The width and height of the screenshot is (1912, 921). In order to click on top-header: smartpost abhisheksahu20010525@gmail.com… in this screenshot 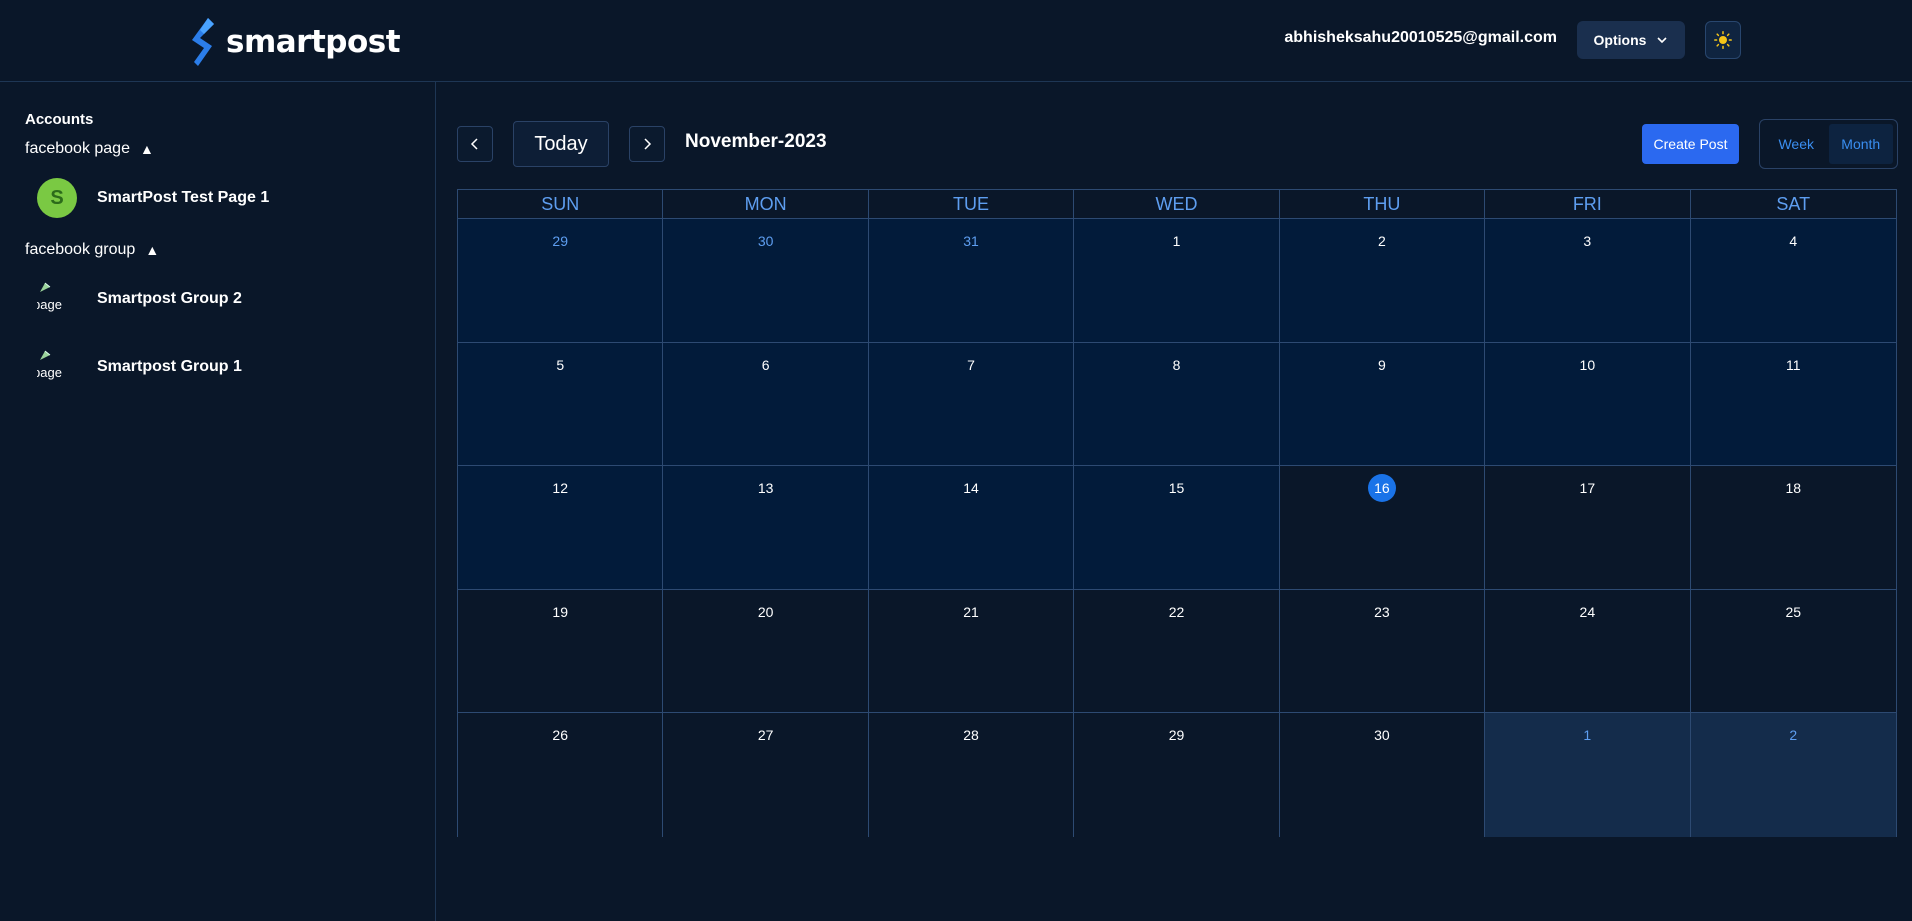, I will do `click(956, 41)`.